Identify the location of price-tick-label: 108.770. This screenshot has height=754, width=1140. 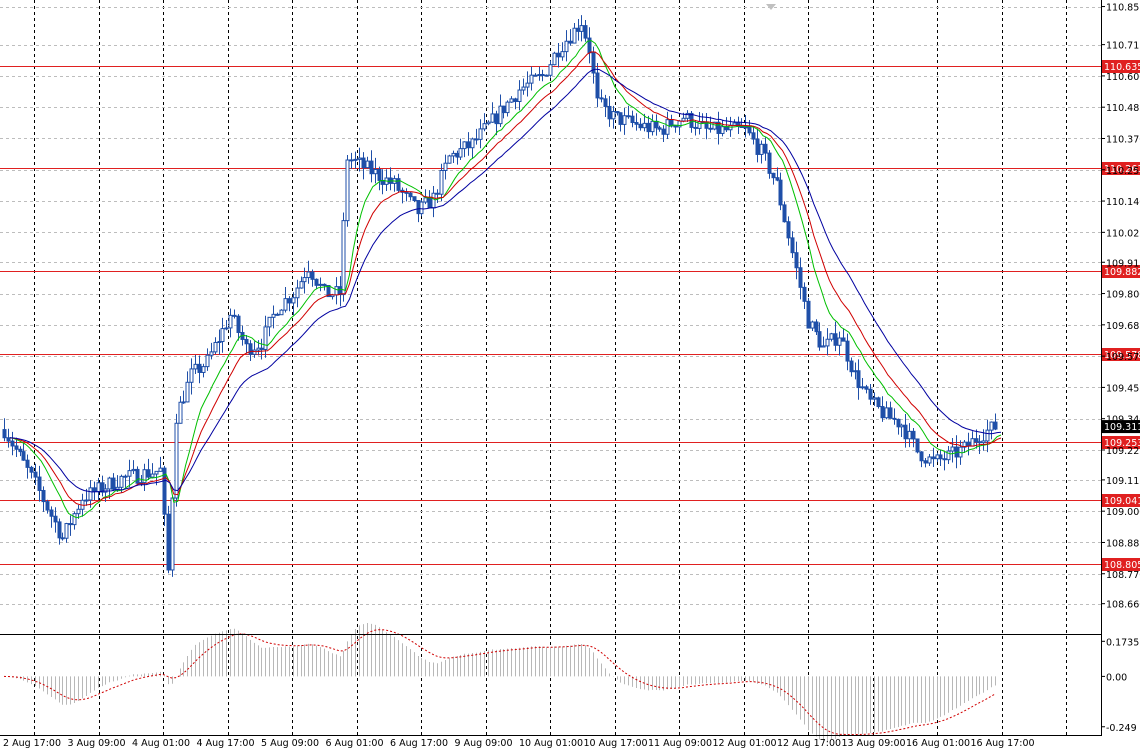
(1123, 575).